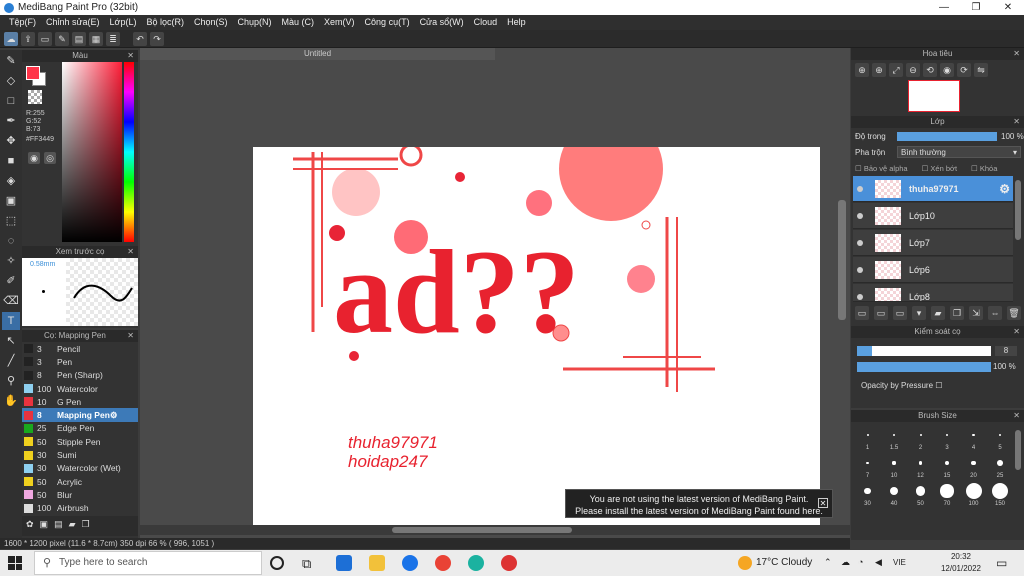  Describe the element at coordinates (1004, 189) in the screenshot. I see `gear-icon: ⚙` at that location.